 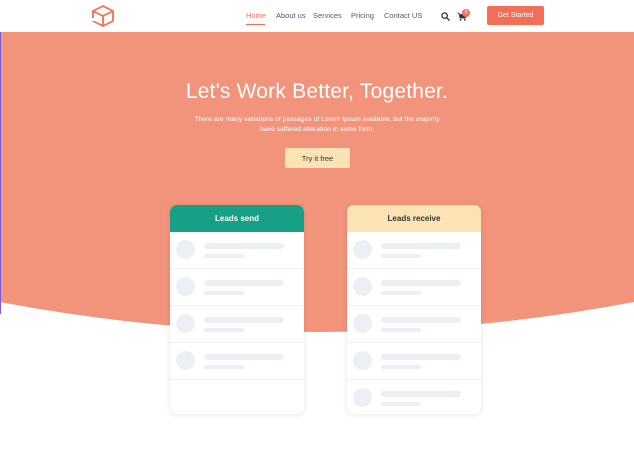 I want to click on nav-contact: Contact US, so click(x=403, y=15).